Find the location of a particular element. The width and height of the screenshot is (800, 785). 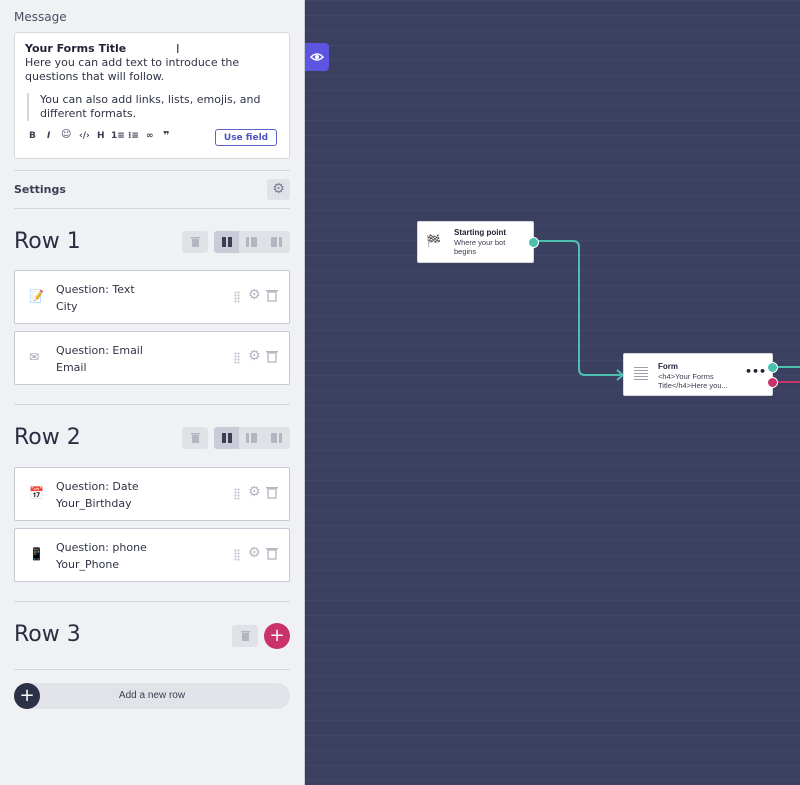

calendar-icon: 📅 is located at coordinates (36, 493).